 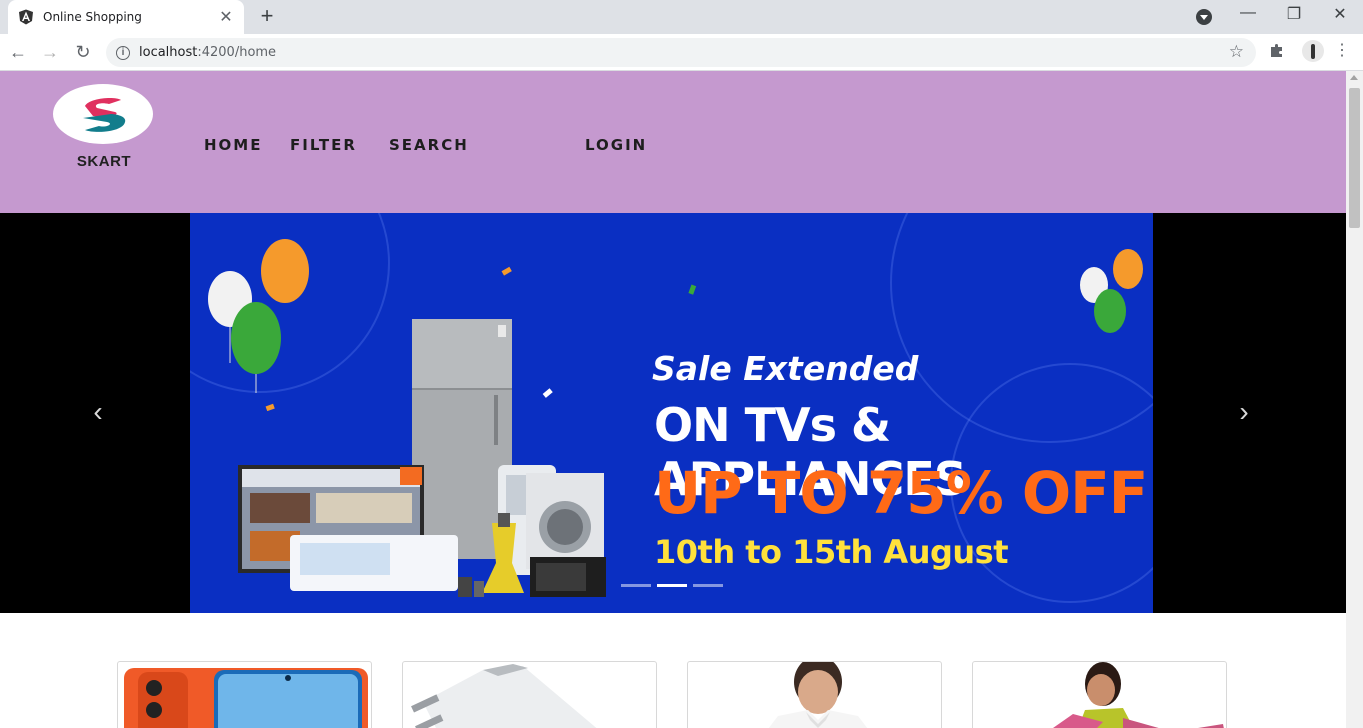 What do you see at coordinates (123, 52) in the screenshot?
I see `site-info-icon: i` at bounding box center [123, 52].